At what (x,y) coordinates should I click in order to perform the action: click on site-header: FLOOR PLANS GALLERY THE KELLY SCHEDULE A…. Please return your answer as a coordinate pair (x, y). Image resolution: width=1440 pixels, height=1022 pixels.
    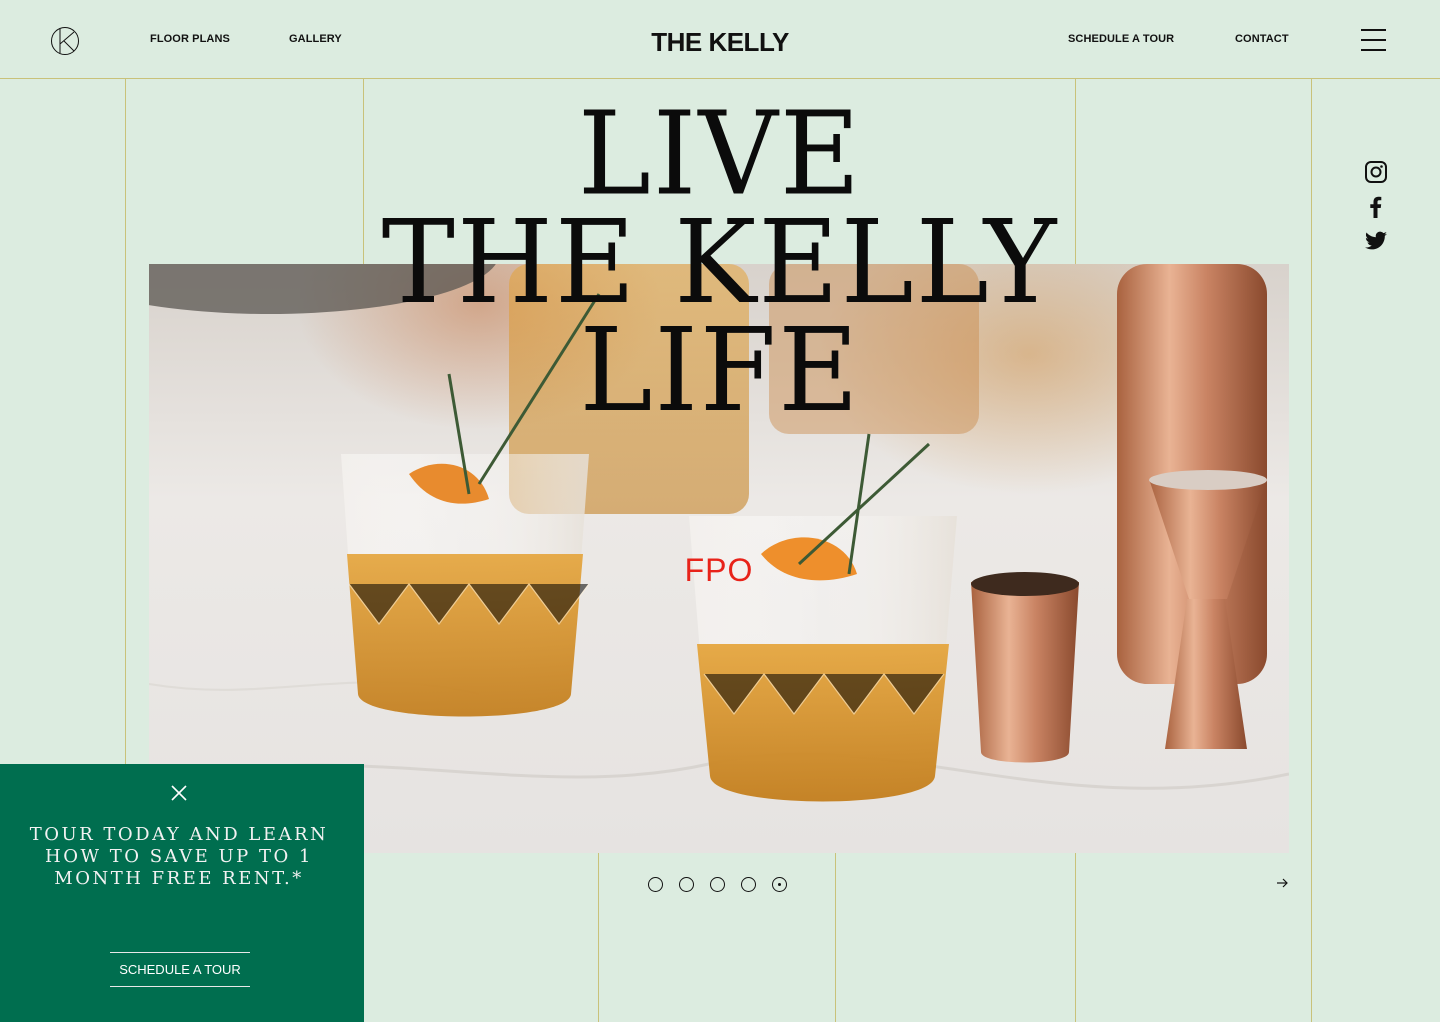
    Looking at the image, I should click on (720, 39).